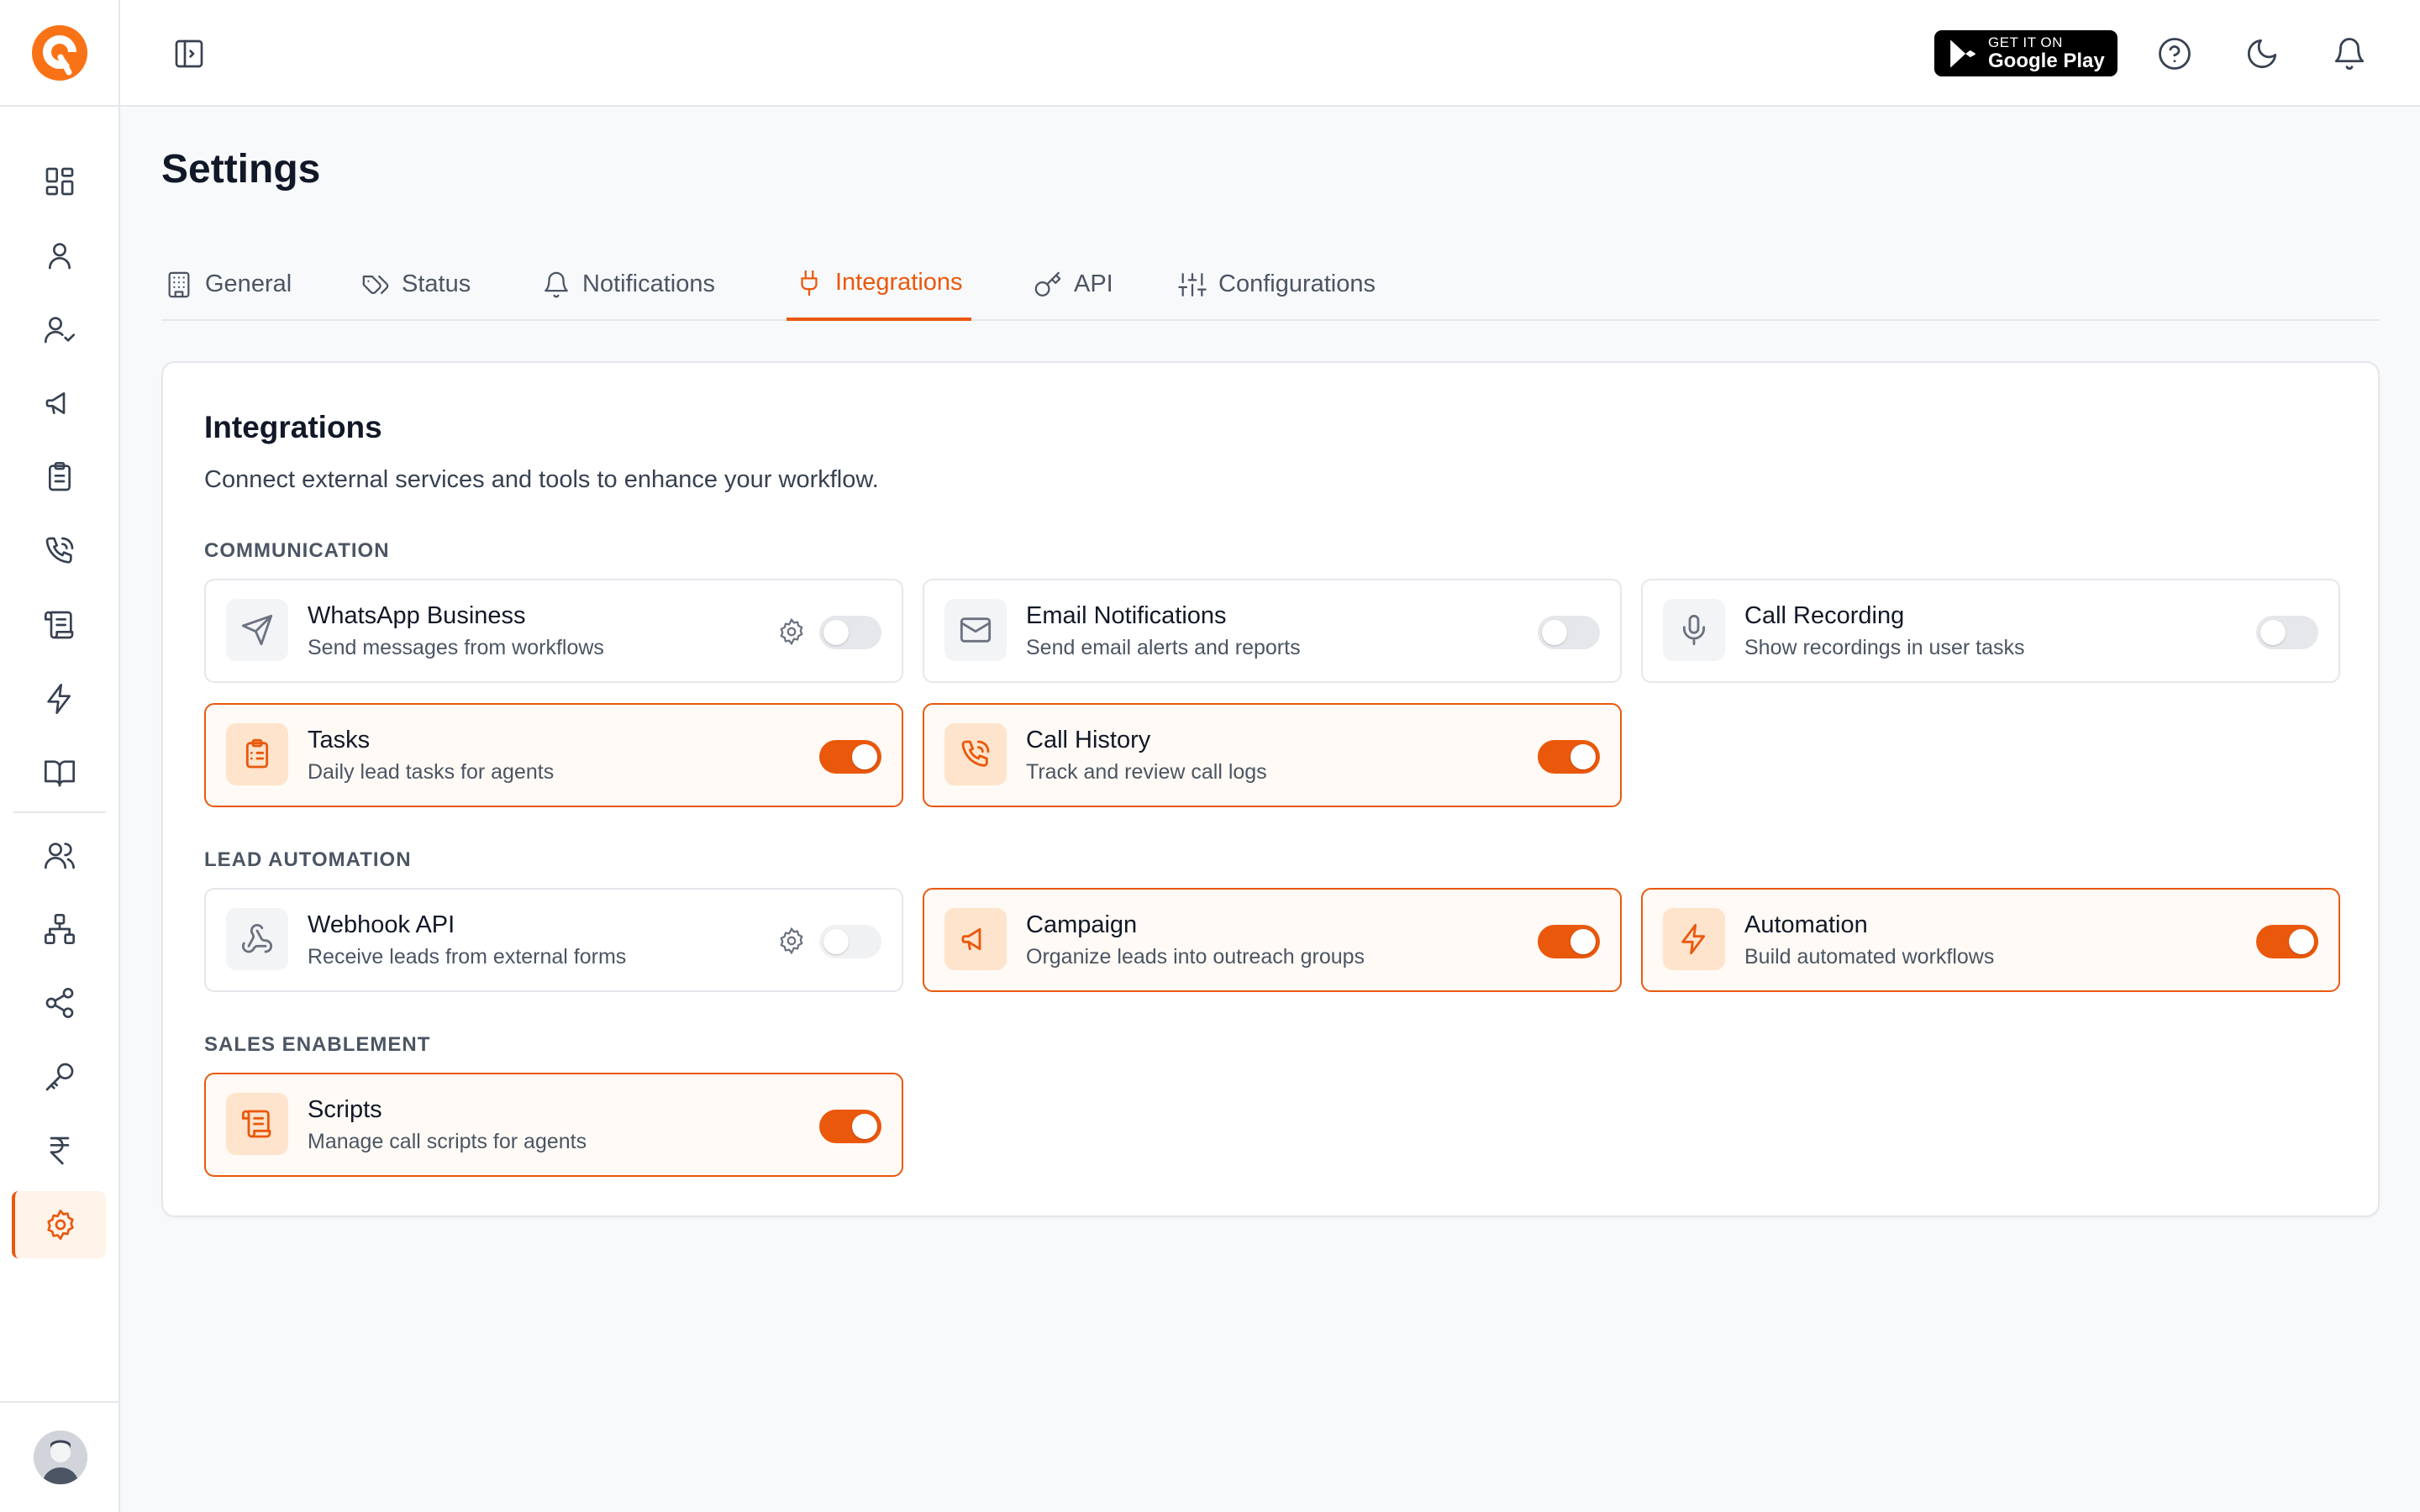 Image resolution: width=2420 pixels, height=1512 pixels. I want to click on user-check-icon, so click(60, 330).